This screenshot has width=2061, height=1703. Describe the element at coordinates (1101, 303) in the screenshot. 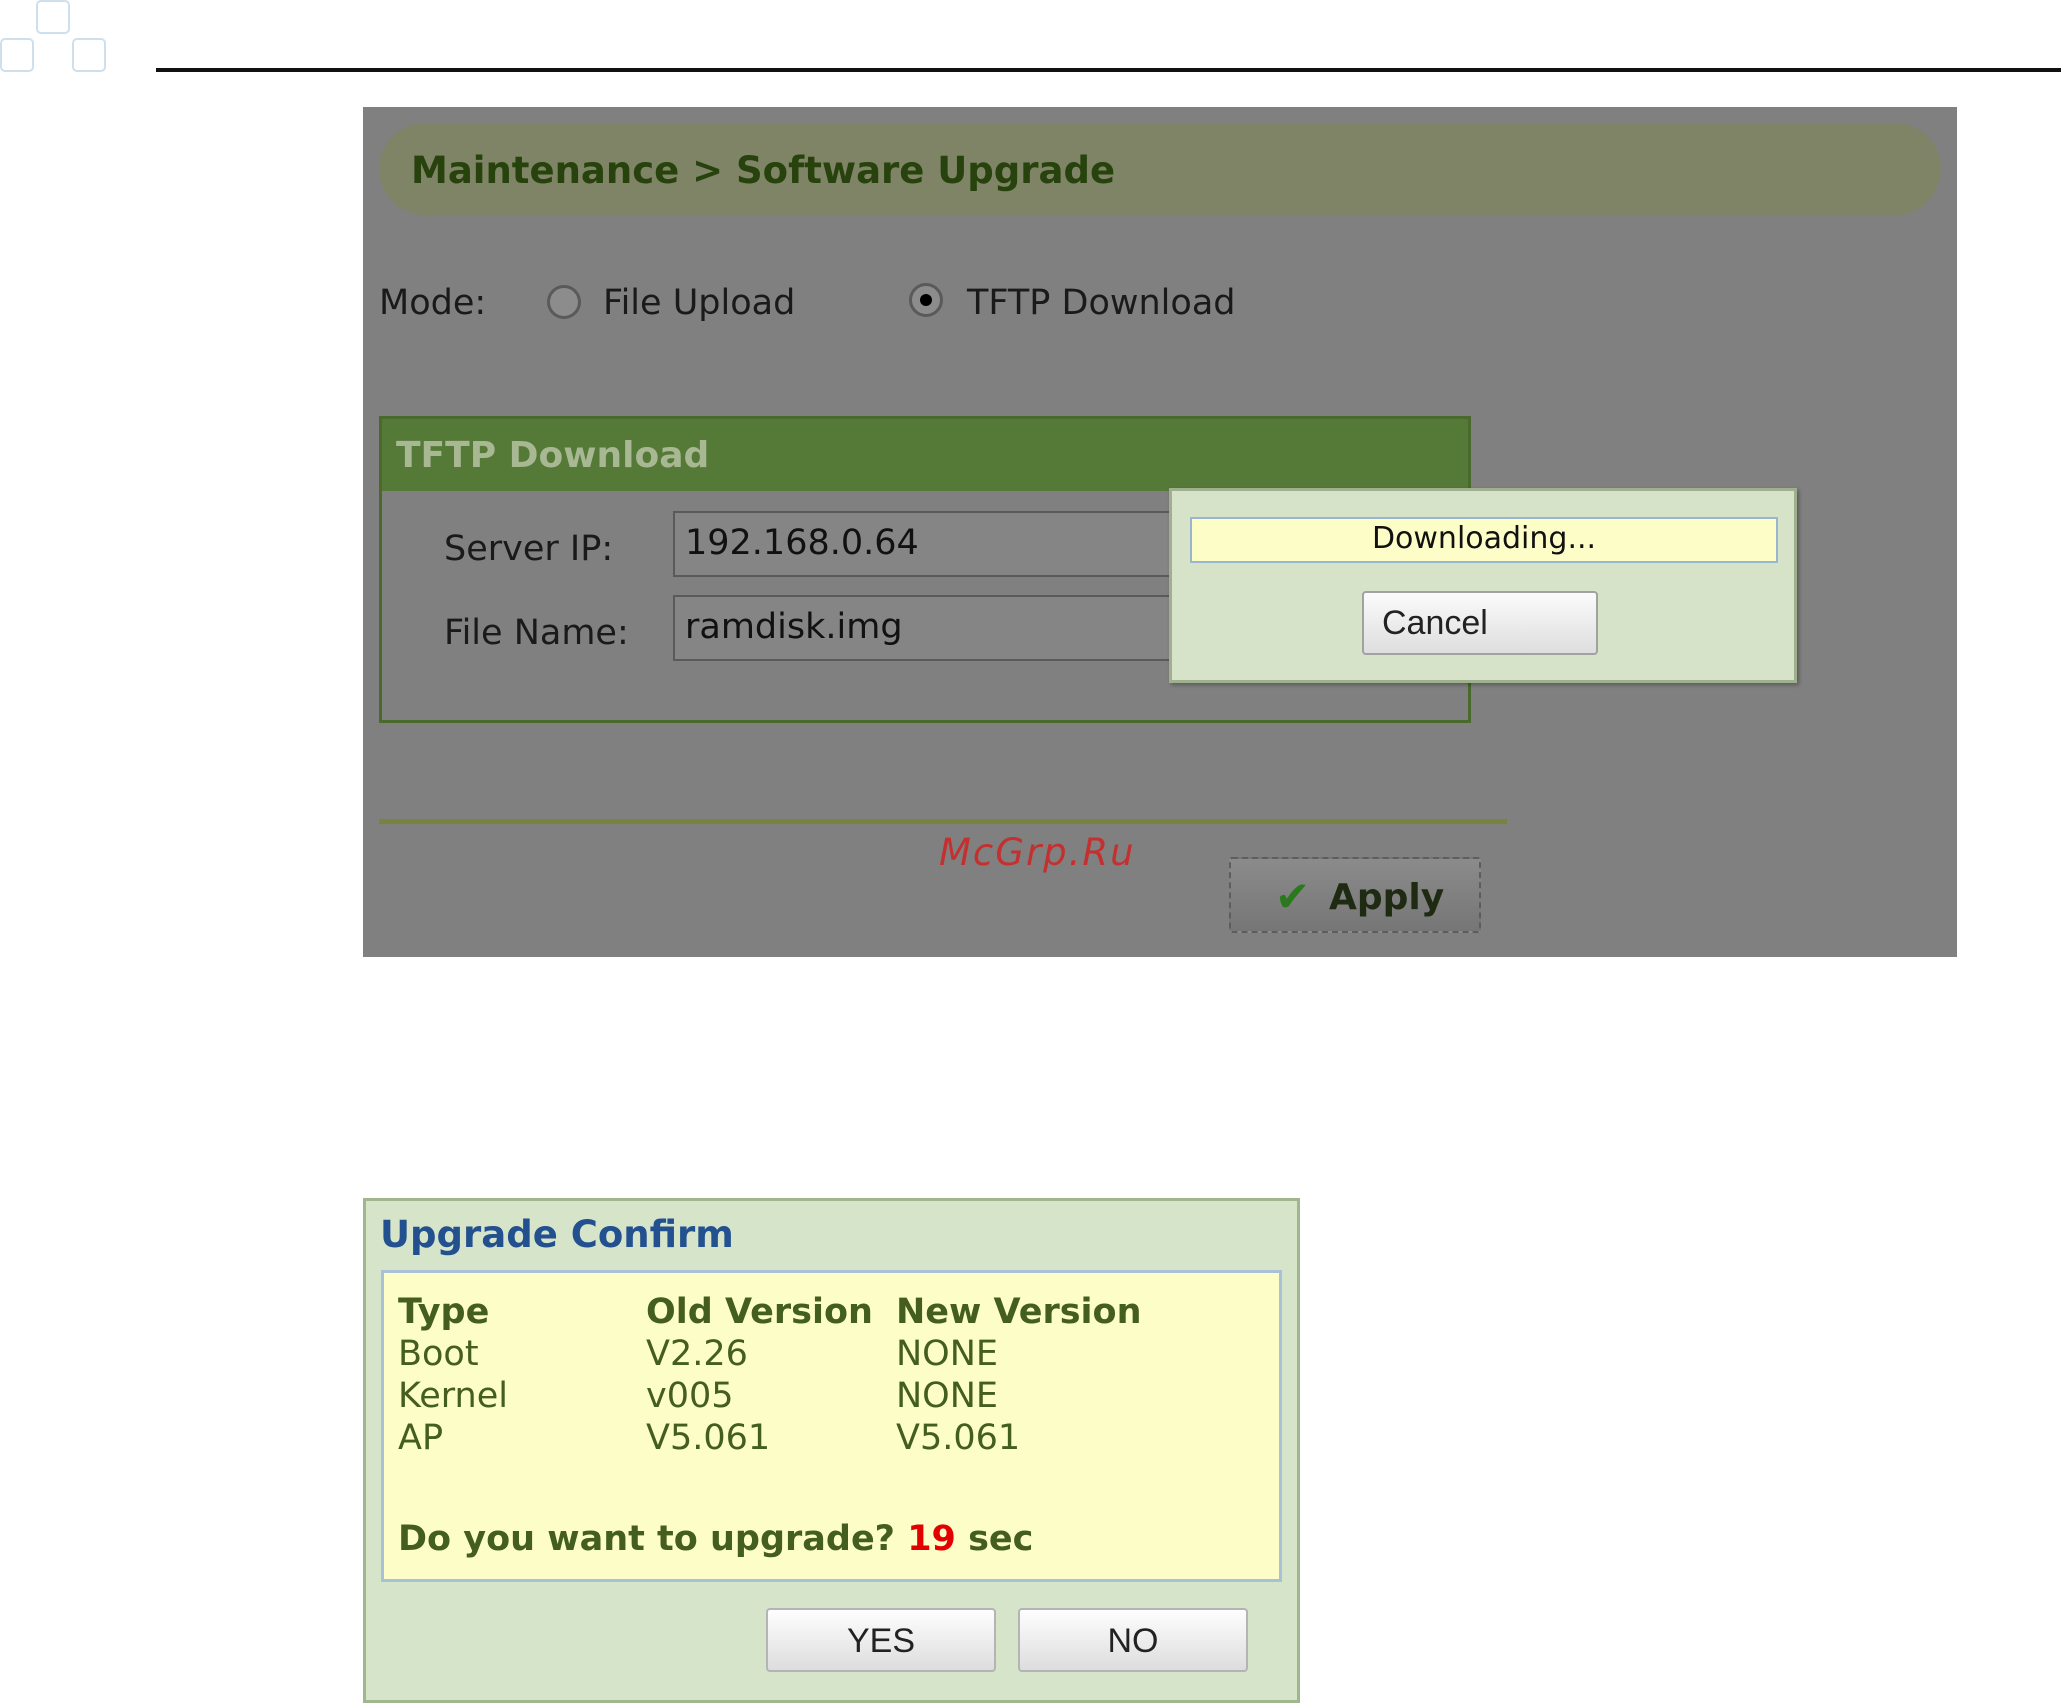

I see `tftp-download-label: TFTP Download` at that location.